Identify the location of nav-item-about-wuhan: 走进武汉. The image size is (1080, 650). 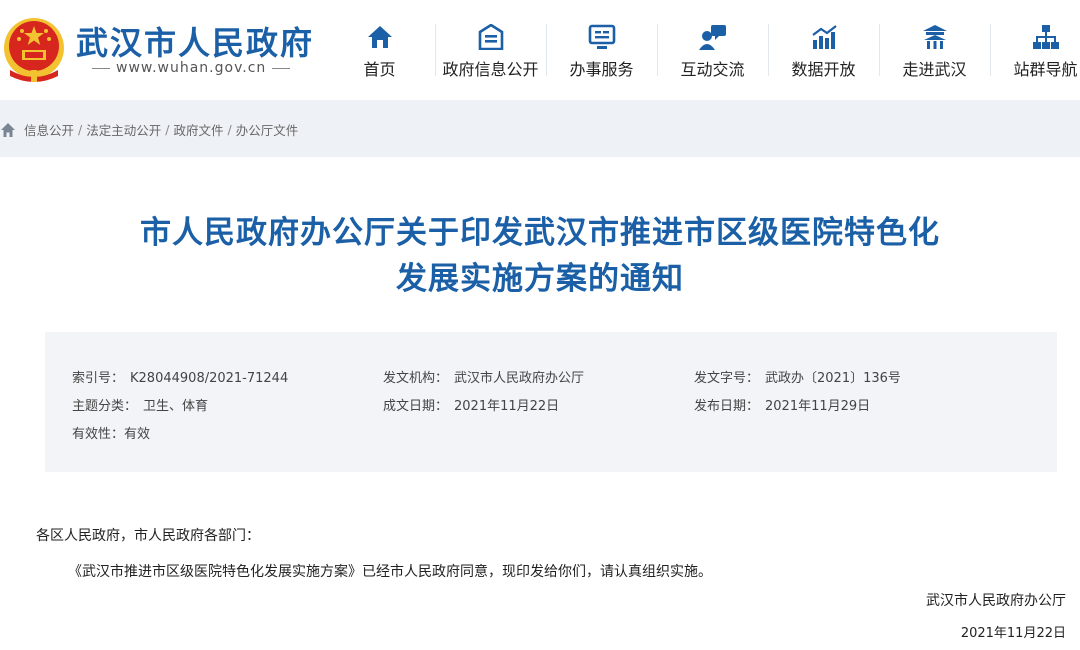
(934, 49).